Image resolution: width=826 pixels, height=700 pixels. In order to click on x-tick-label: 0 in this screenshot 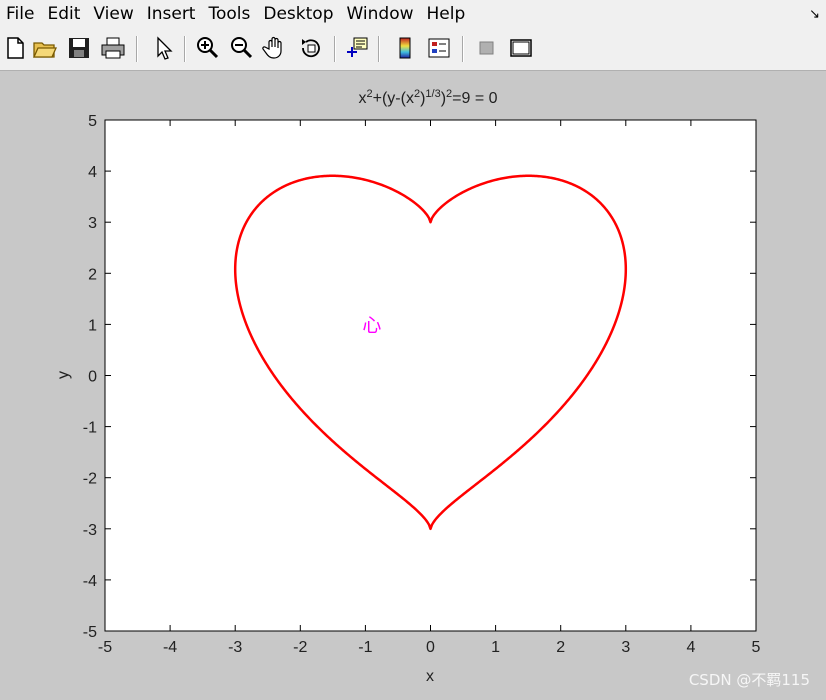, I will do `click(430, 647)`.